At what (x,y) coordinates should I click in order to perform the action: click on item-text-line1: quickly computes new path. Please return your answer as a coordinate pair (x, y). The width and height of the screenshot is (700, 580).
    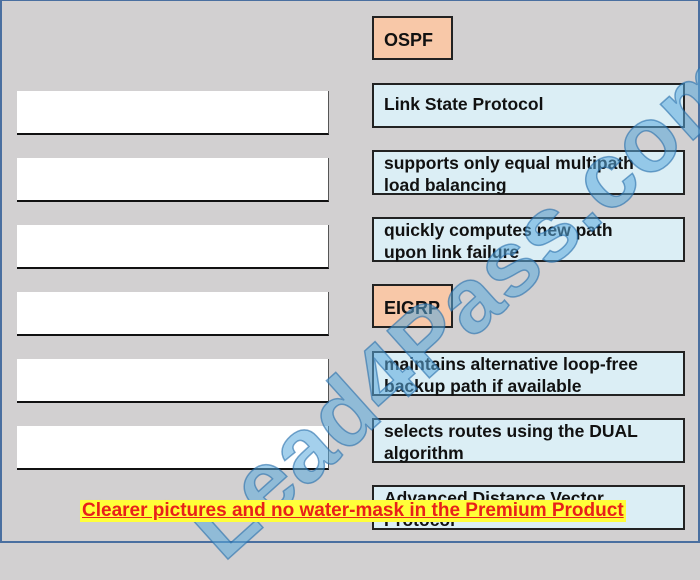
    Looking at the image, I should click on (498, 230).